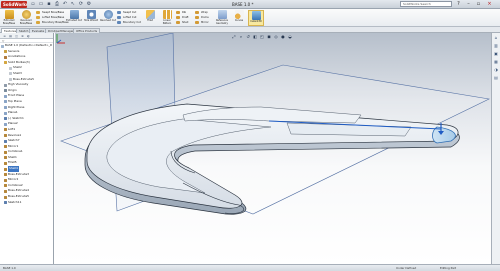 This screenshot has width=500, height=271. I want to click on boundary-cut-icon, so click(119, 22).